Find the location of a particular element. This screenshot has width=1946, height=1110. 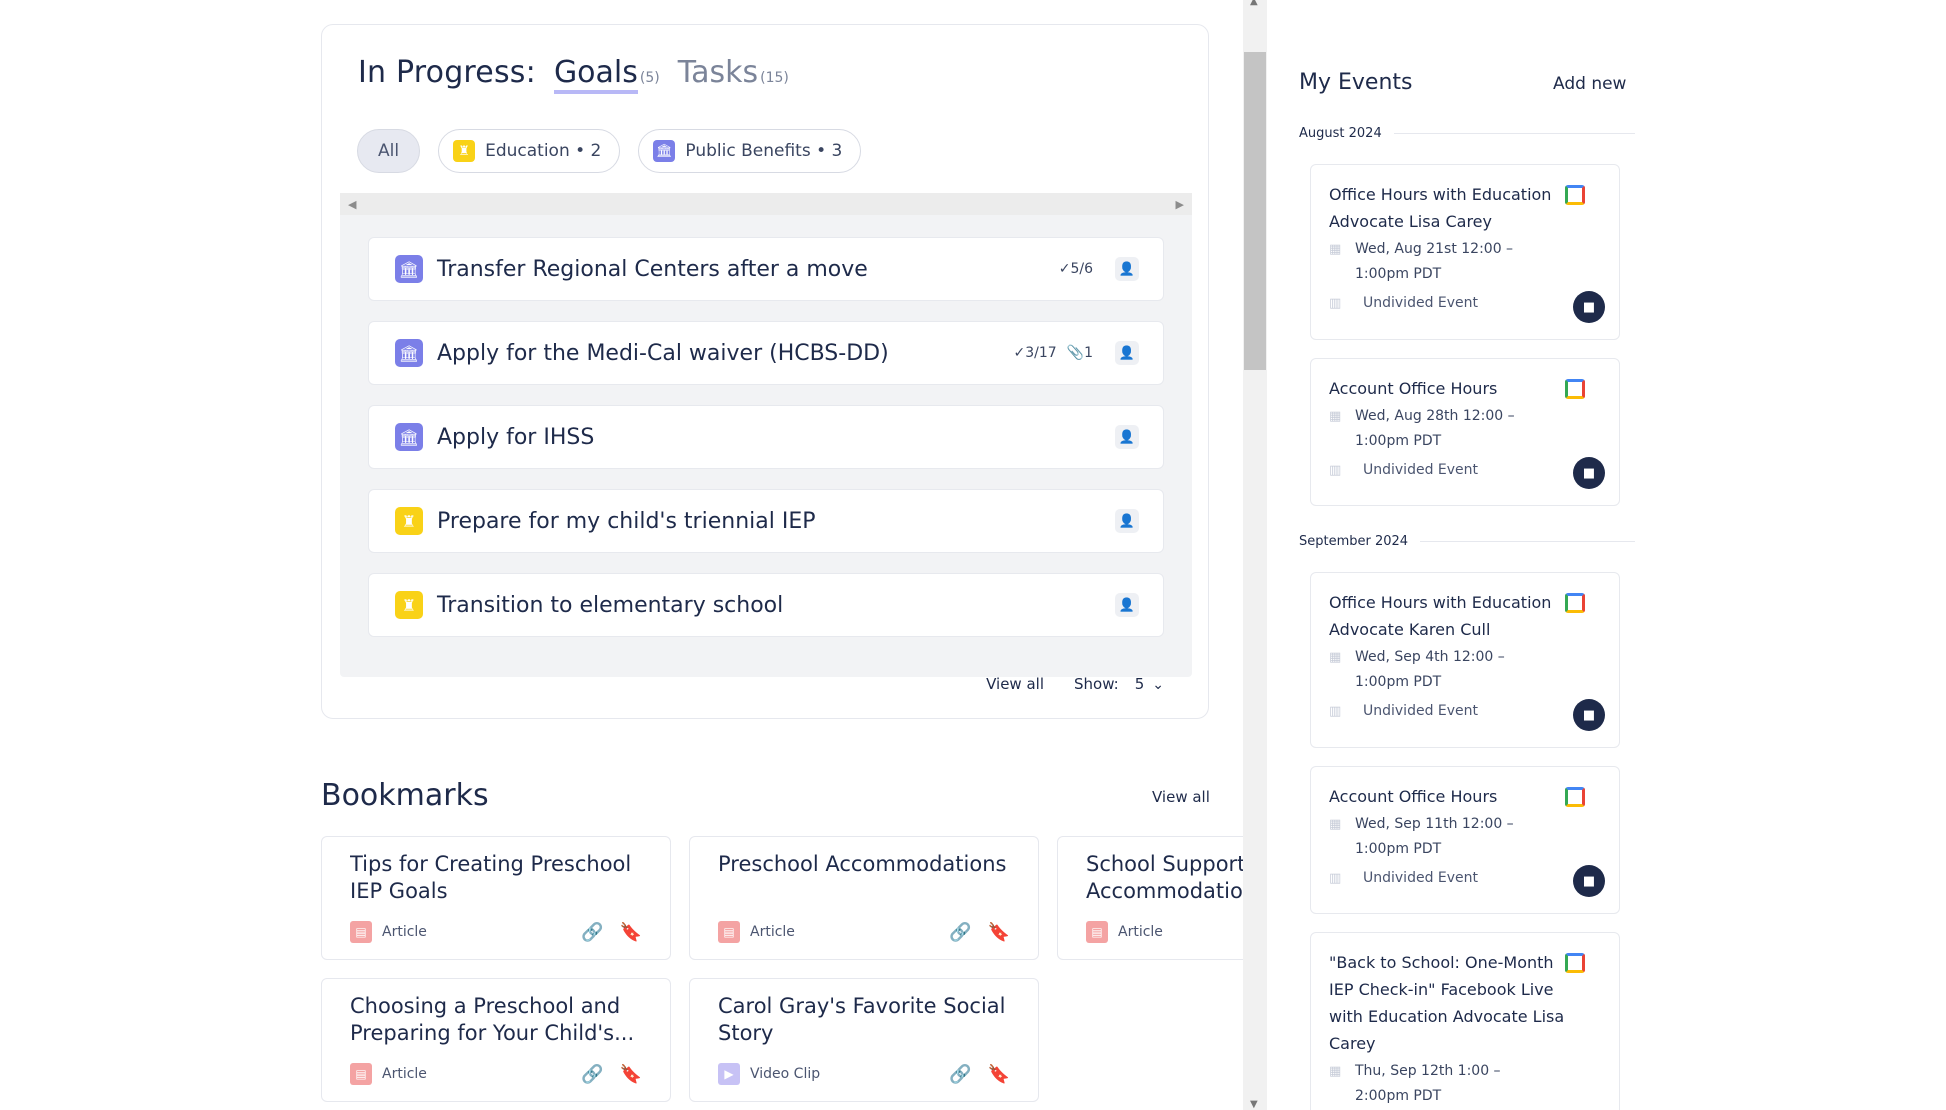

scroll-left-arrow-icon: ◀ is located at coordinates (352, 204).